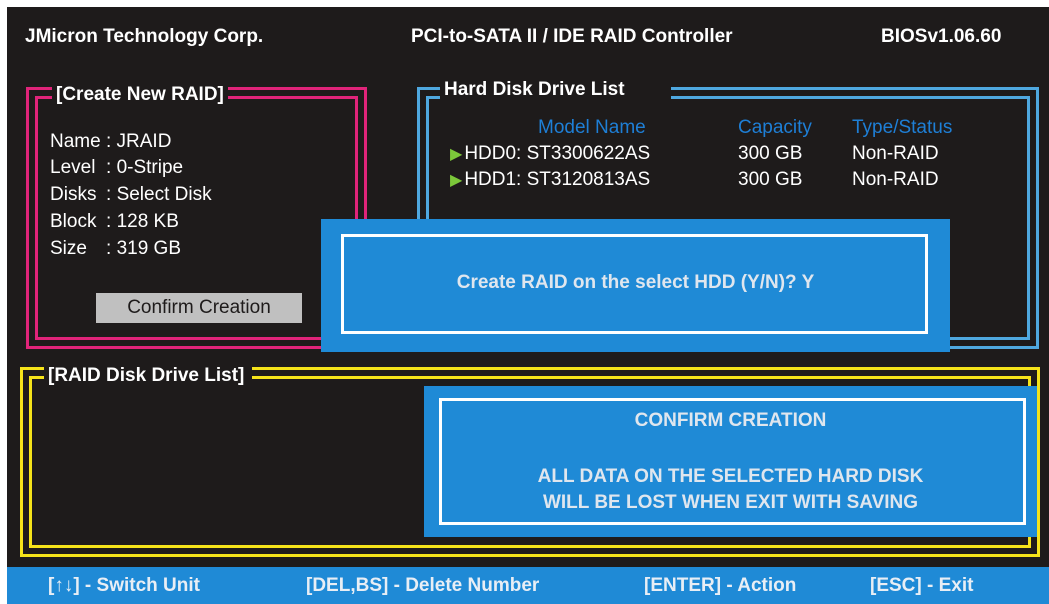  I want to click on field-level: Level: 0-Stripe, so click(116, 168).